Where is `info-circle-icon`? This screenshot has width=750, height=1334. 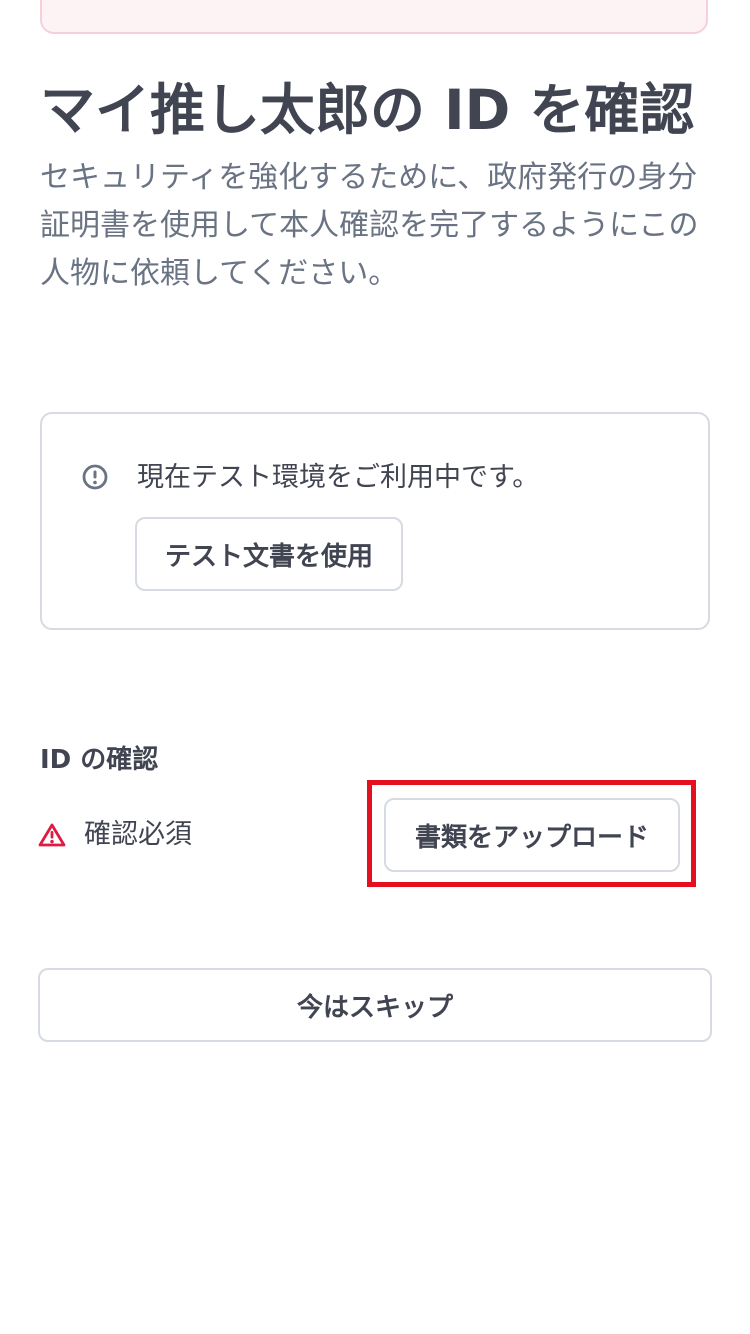
info-circle-icon is located at coordinates (95, 477).